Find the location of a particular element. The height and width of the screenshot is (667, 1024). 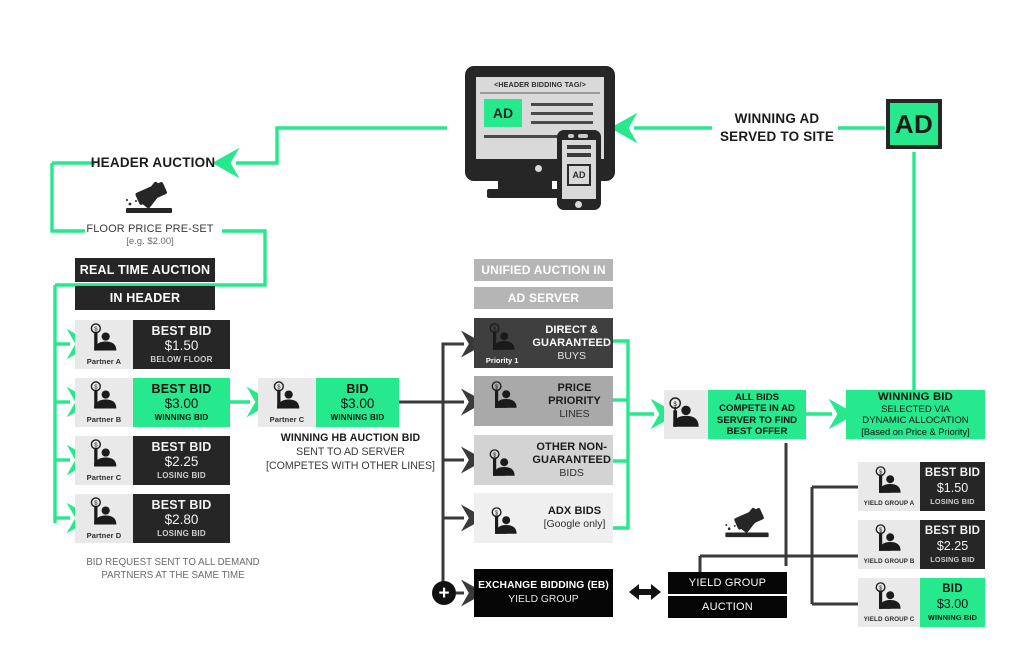

priority-label: Priority 2 is located at coordinates (505, 418).